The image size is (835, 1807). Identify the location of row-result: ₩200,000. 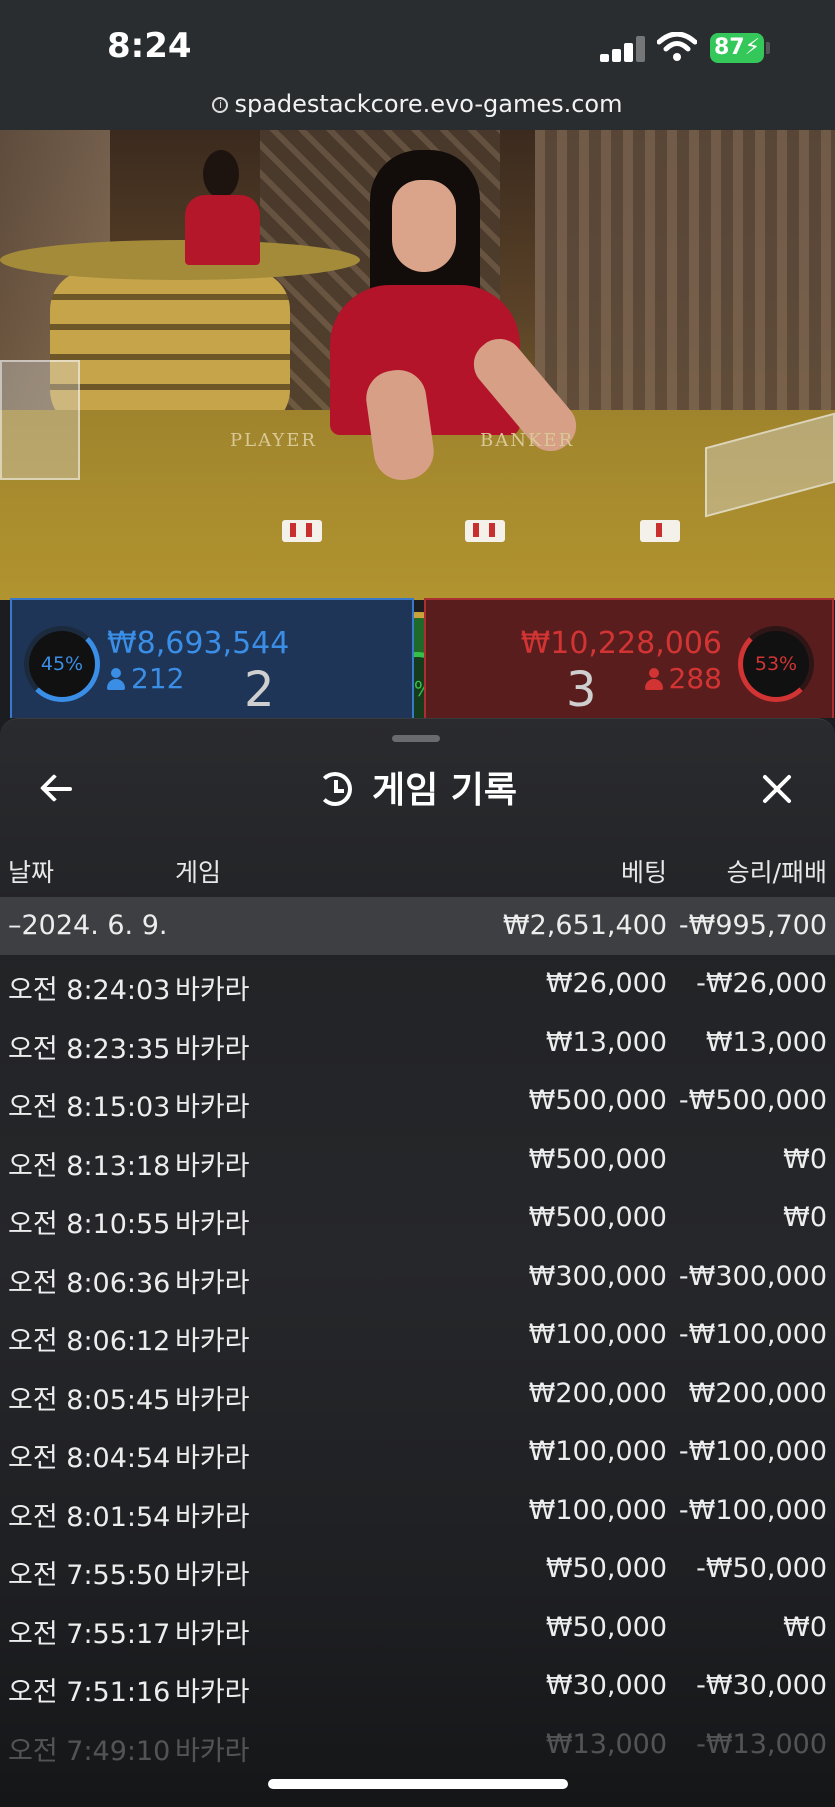
(757, 1393).